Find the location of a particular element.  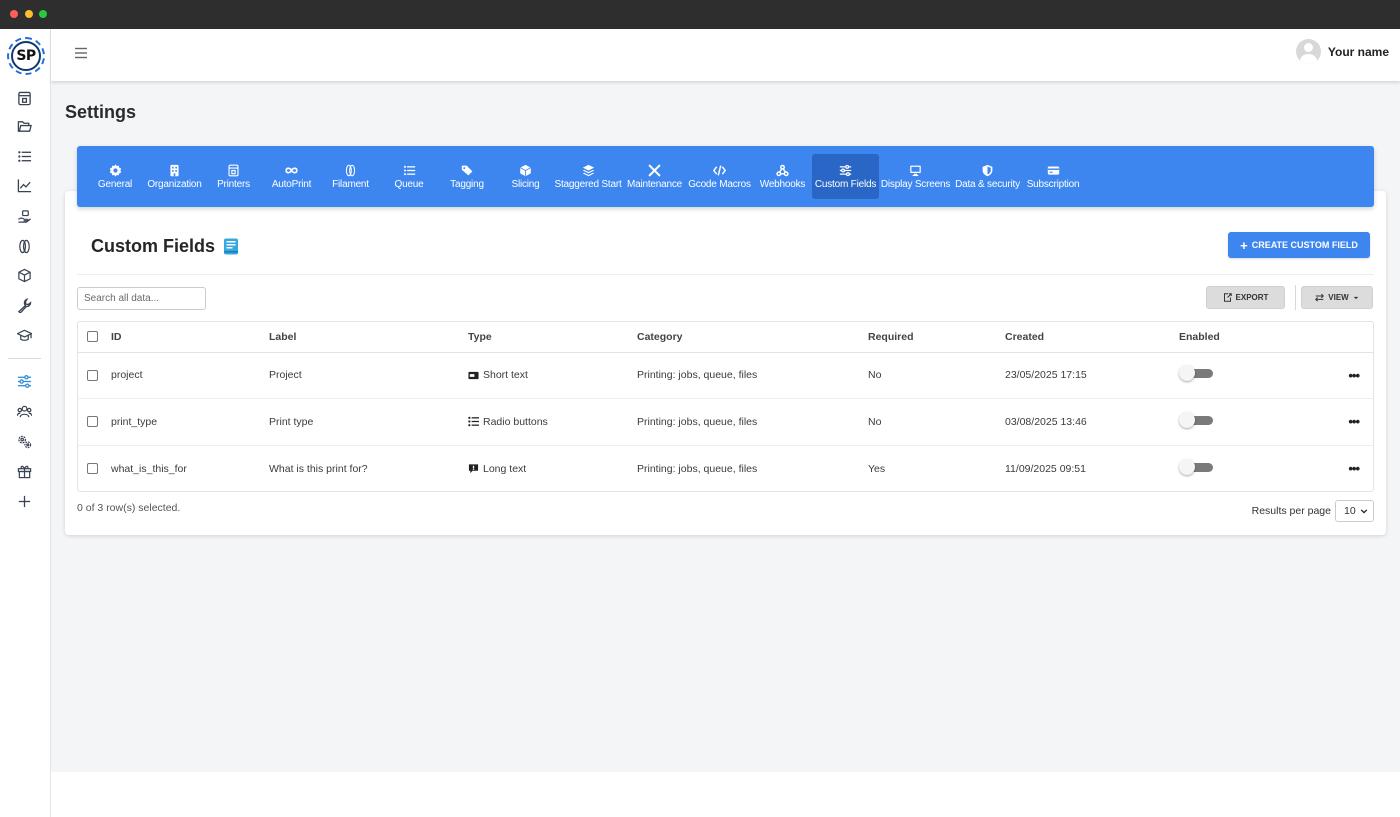

hamburger-menu-icon is located at coordinates (81, 53).